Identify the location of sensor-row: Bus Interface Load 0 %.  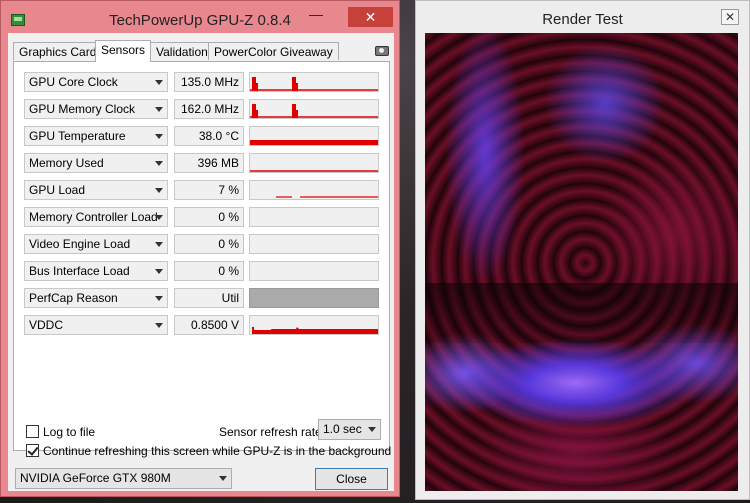
(204, 272).